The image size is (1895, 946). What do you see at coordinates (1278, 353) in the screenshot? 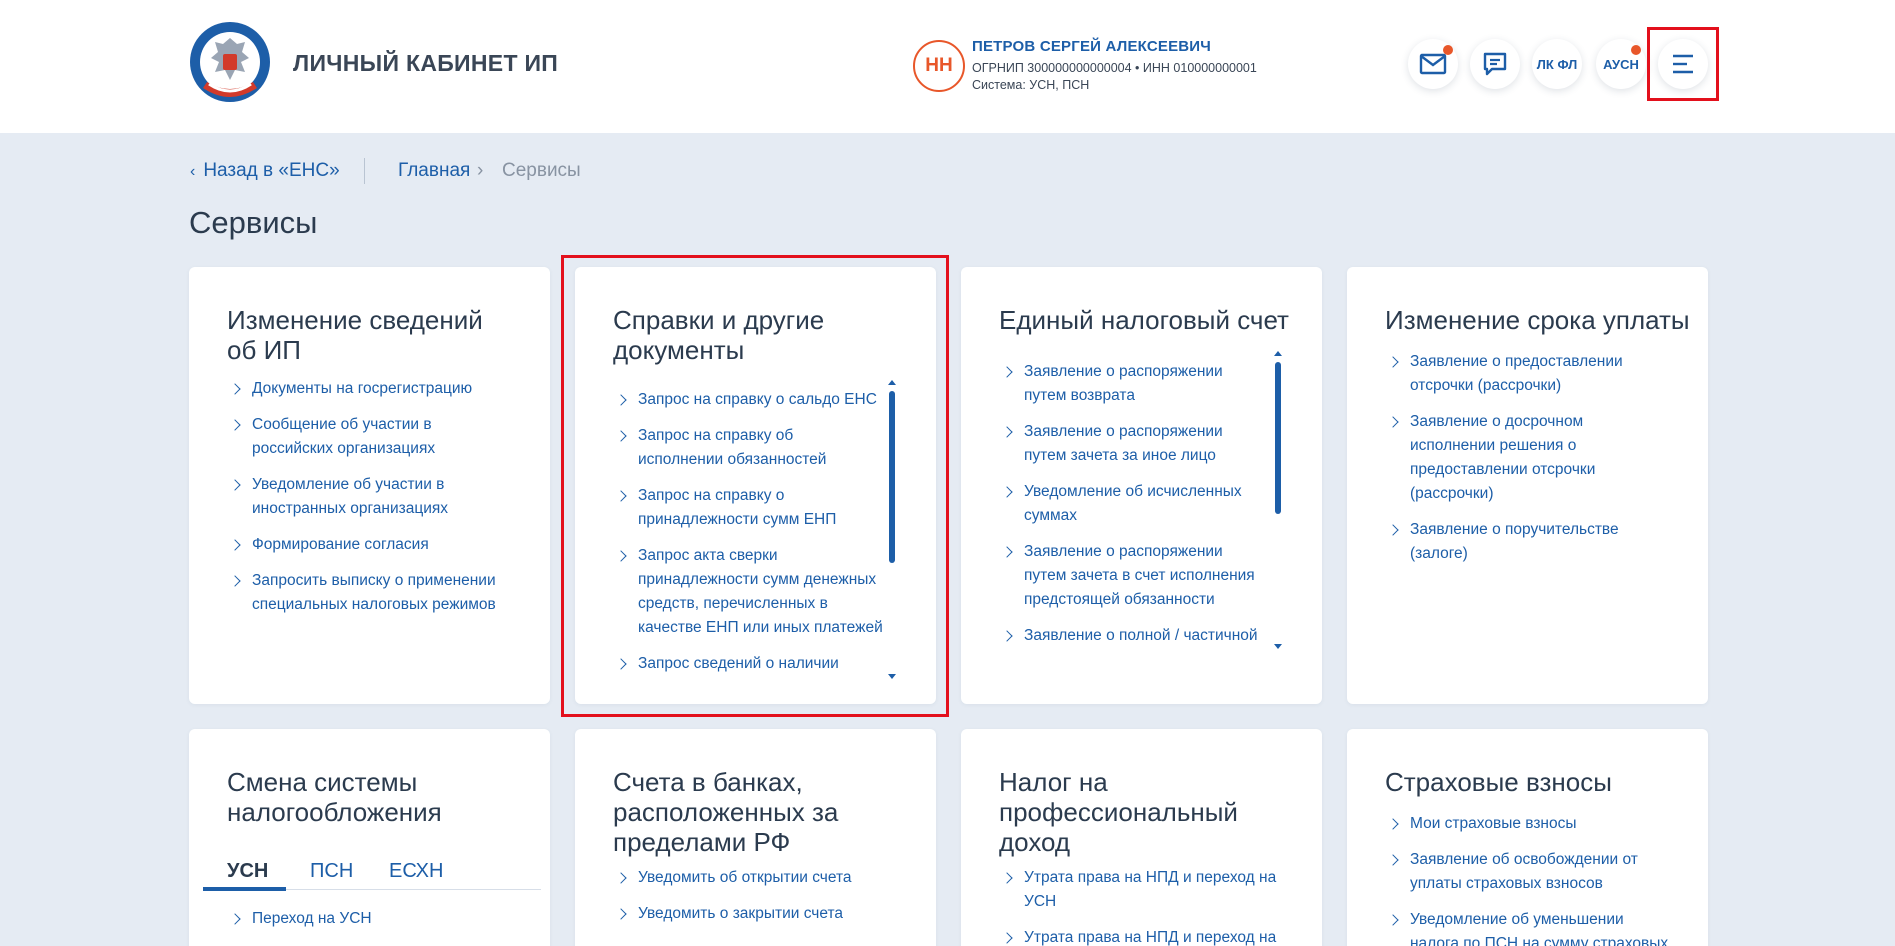
I see `scroll-up-arrow` at bounding box center [1278, 353].